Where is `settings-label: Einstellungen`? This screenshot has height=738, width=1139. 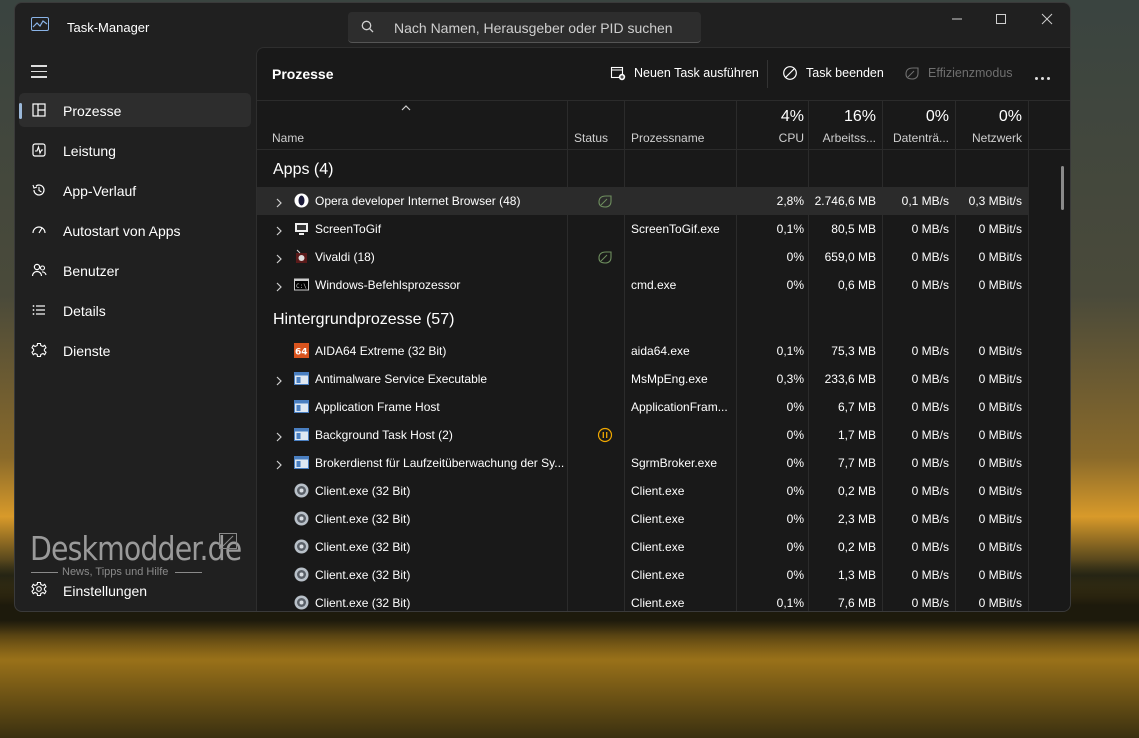
settings-label: Einstellungen is located at coordinates (105, 591).